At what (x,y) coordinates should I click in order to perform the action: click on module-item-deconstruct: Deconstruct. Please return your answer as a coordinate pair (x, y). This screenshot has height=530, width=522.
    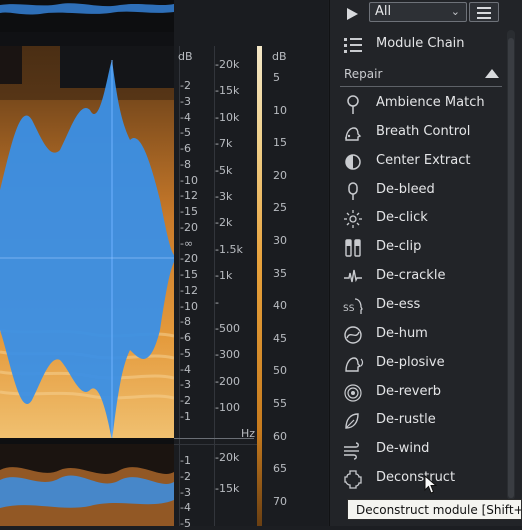
    Looking at the image, I should click on (422, 479).